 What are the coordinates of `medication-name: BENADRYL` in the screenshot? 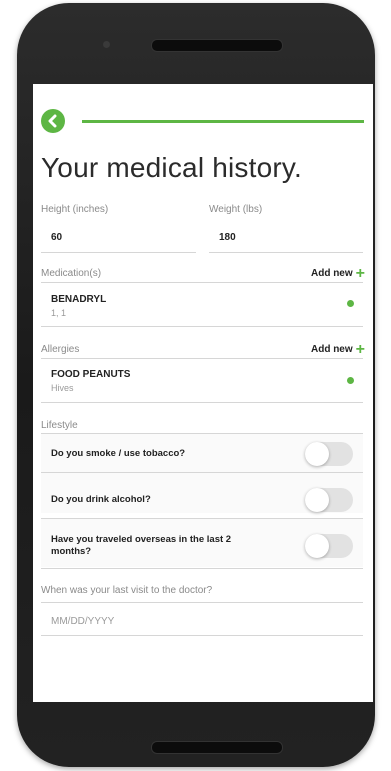 It's located at (79, 299).